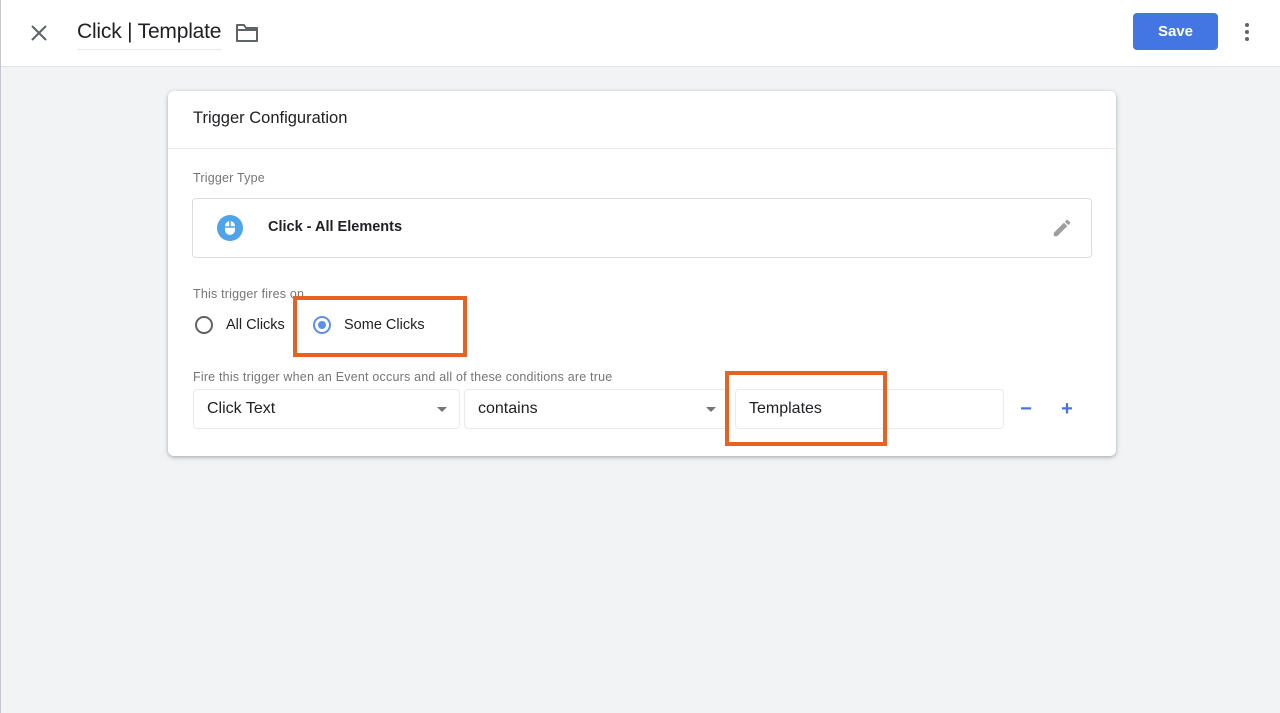 This screenshot has height=713, width=1280. I want to click on close-icon, so click(39, 33).